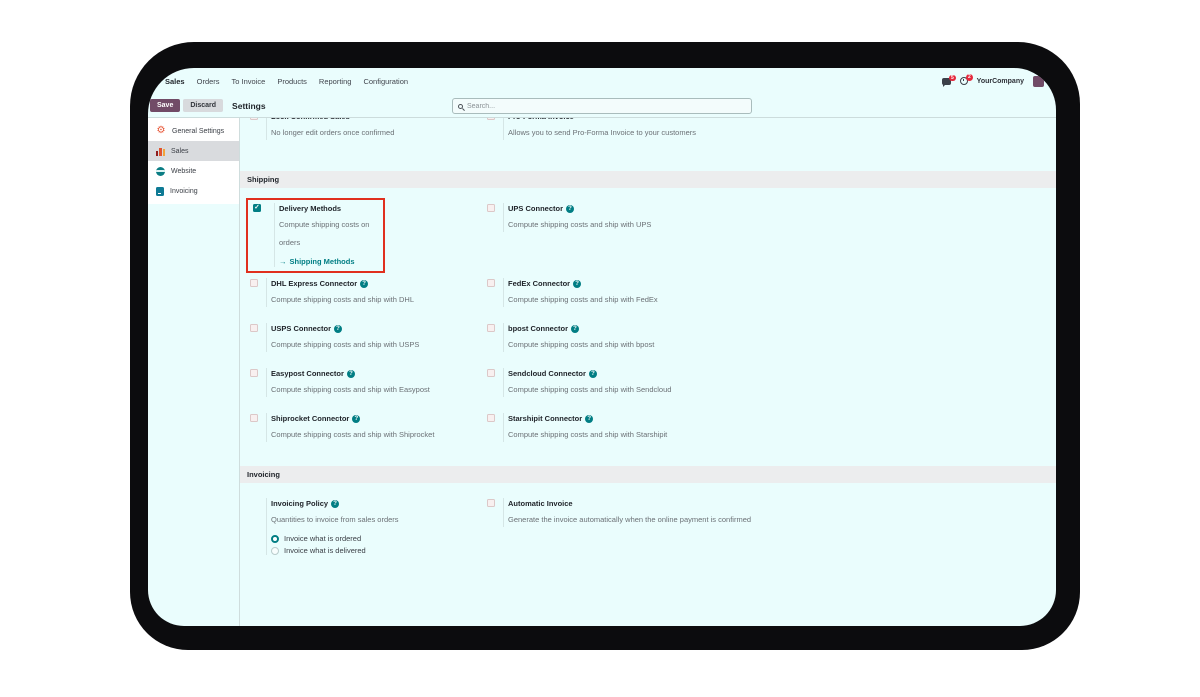  I want to click on menu-to-invoice: To Invoice, so click(249, 81).